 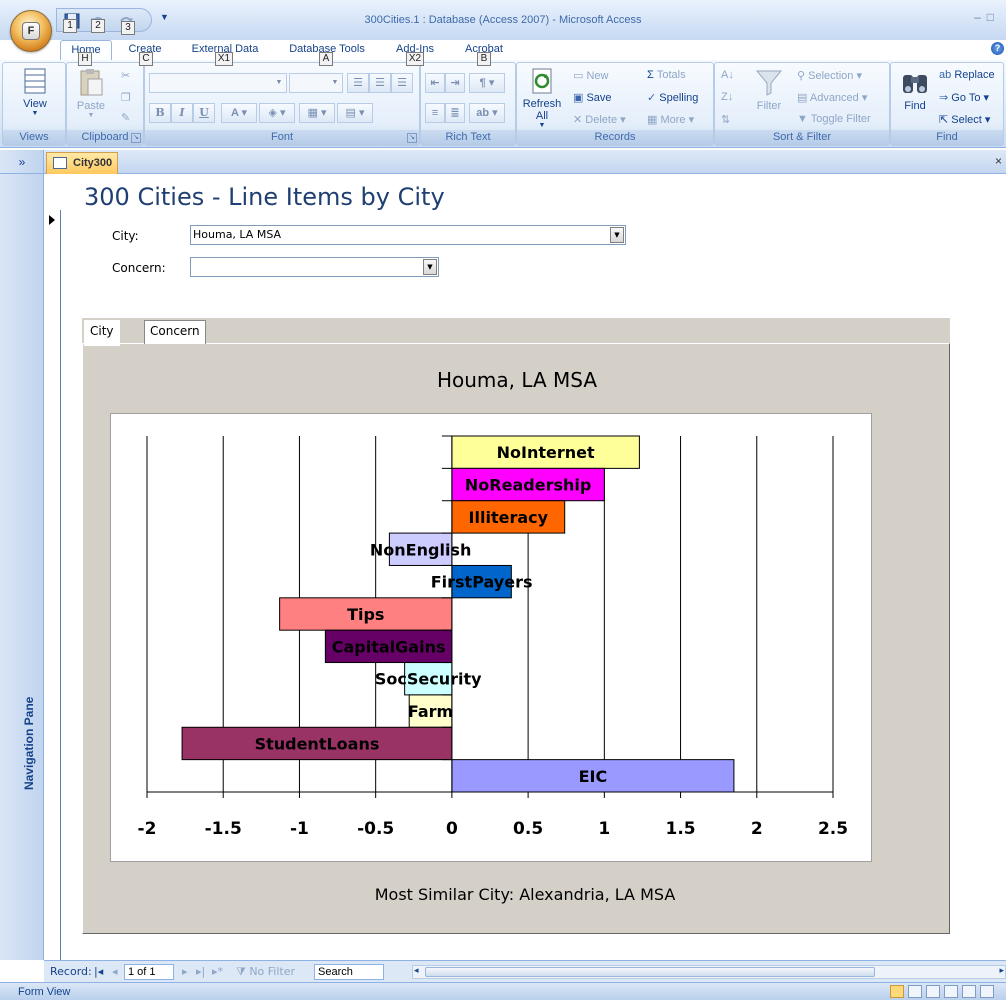 What do you see at coordinates (147, 829) in the screenshot?
I see `x-tick-label: -2` at bounding box center [147, 829].